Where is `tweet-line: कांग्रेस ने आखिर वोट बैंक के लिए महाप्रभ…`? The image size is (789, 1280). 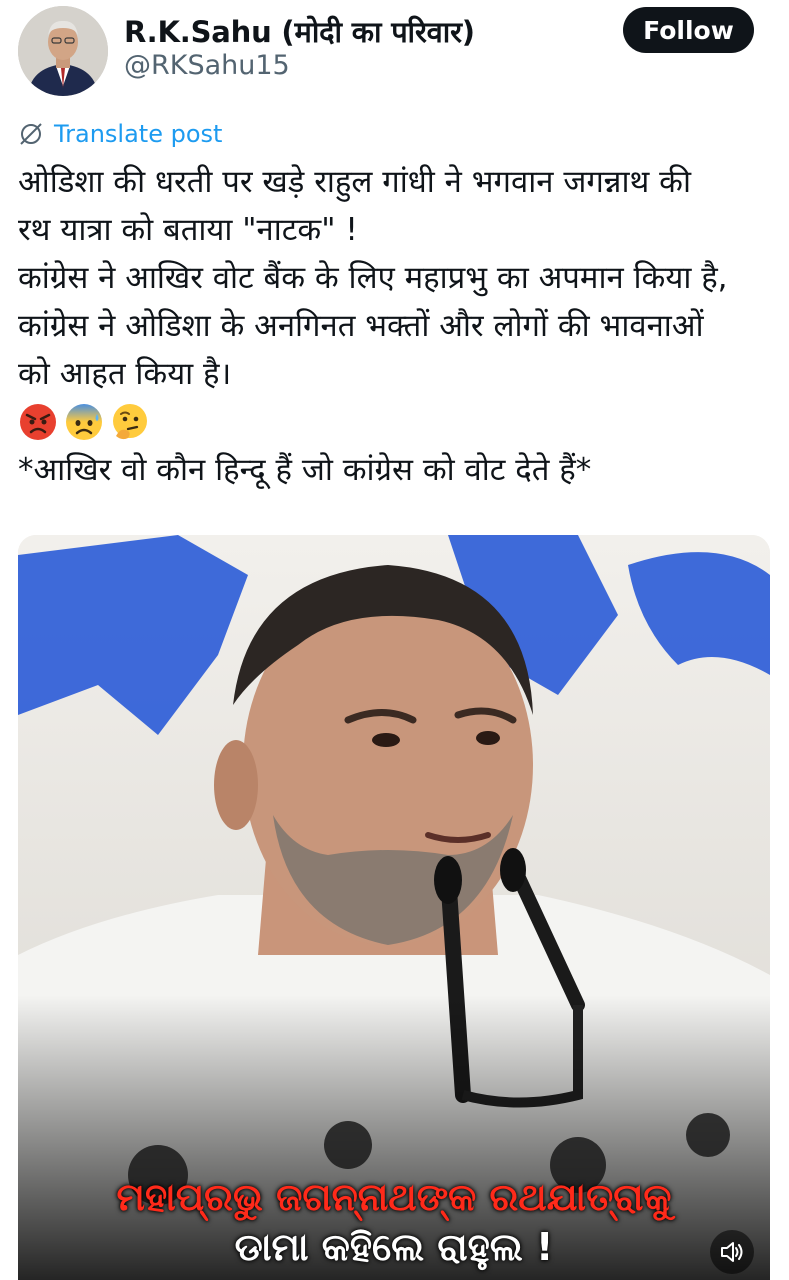 tweet-line: कांग्रेस ने आखिर वोट बैंक के लिए महाप्रभ… is located at coordinates (373, 278).